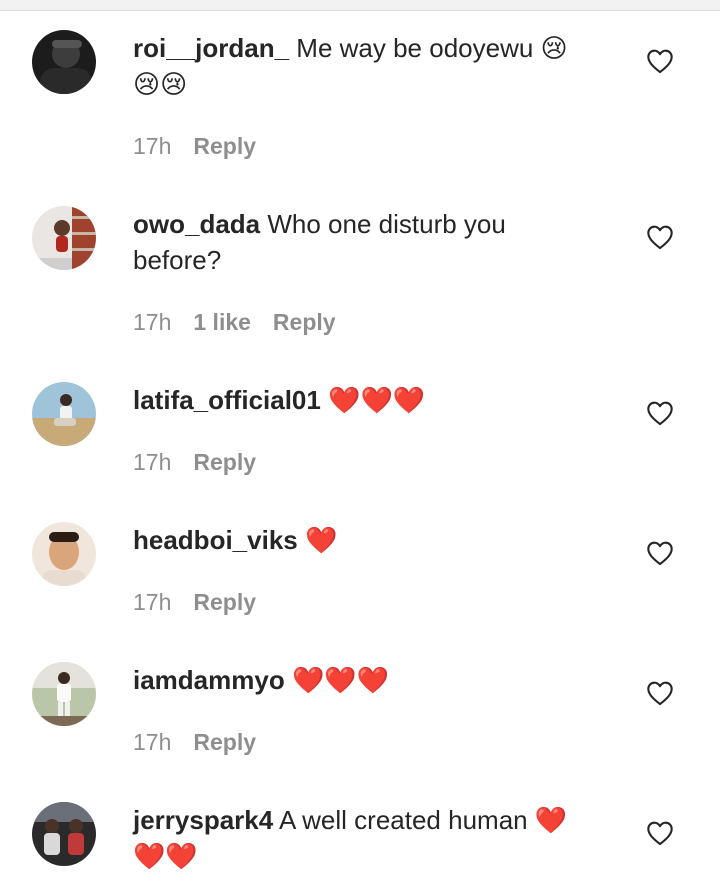  What do you see at coordinates (209, 680) in the screenshot?
I see `username: iamdammyo` at bounding box center [209, 680].